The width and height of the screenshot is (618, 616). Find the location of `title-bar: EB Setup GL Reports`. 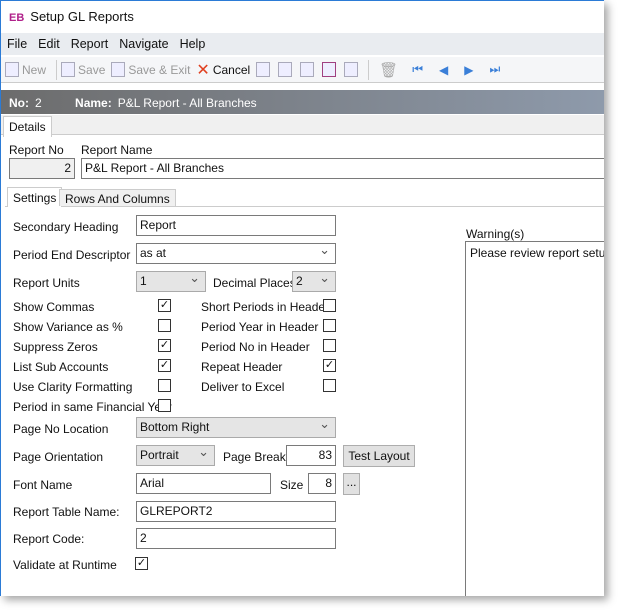

title-bar: EB Setup GL Reports is located at coordinates (71, 16).